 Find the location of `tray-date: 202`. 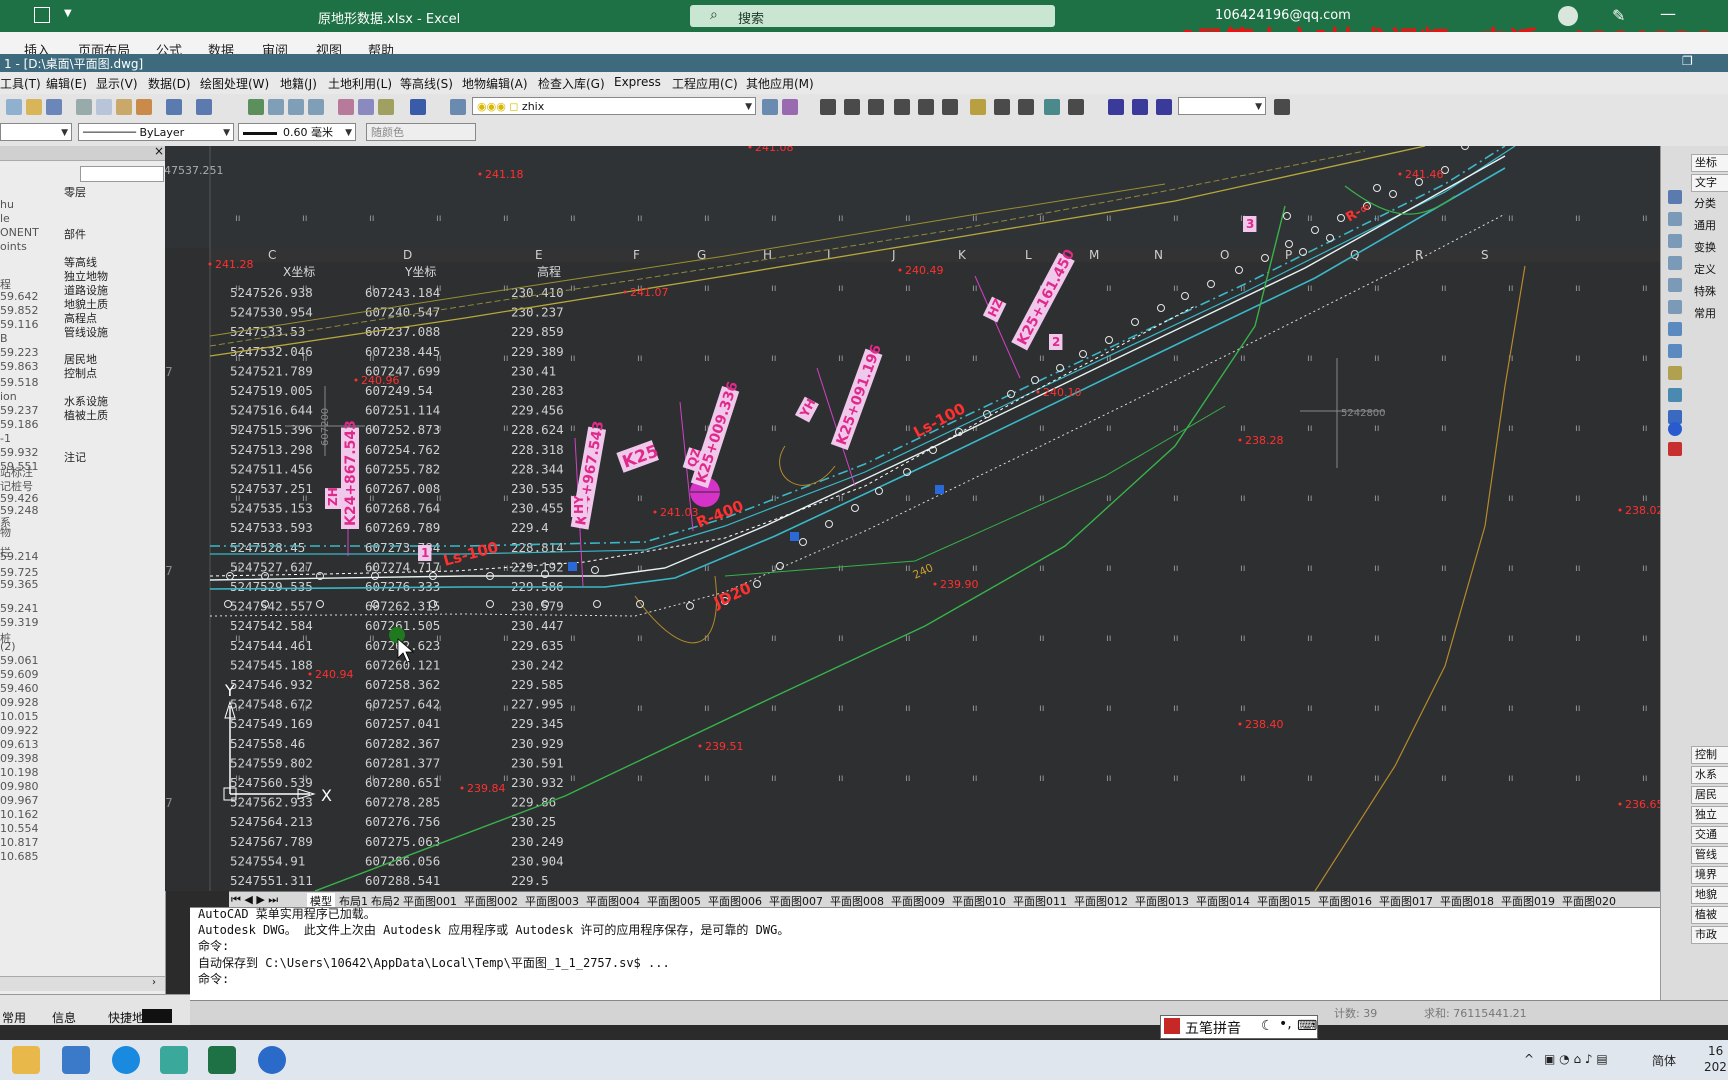

tray-date: 202 is located at coordinates (1715, 1067).